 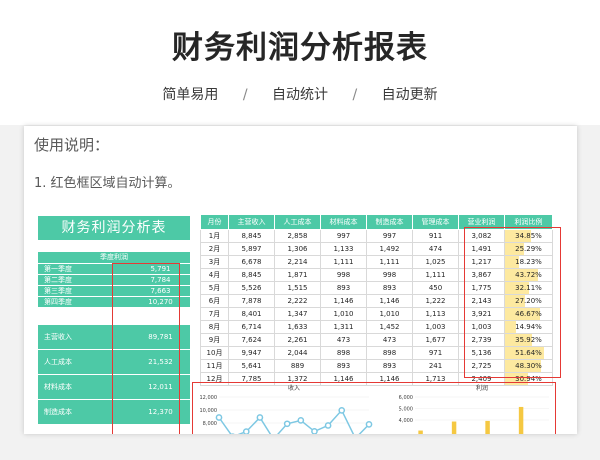 What do you see at coordinates (251, 327) in the screenshot?
I see `table-cell: 6,714` at bounding box center [251, 327].